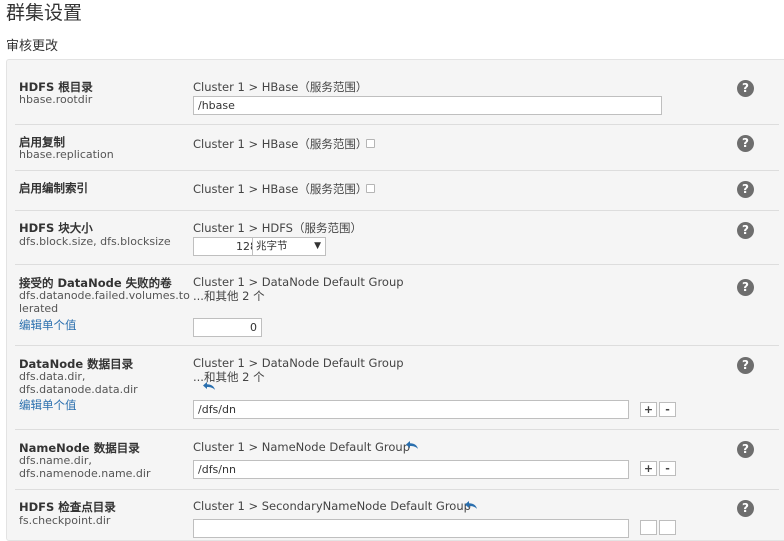 This screenshot has width=784, height=541. I want to click on setting-key: dfs.block.size, dfs.blocksize, so click(95, 241).